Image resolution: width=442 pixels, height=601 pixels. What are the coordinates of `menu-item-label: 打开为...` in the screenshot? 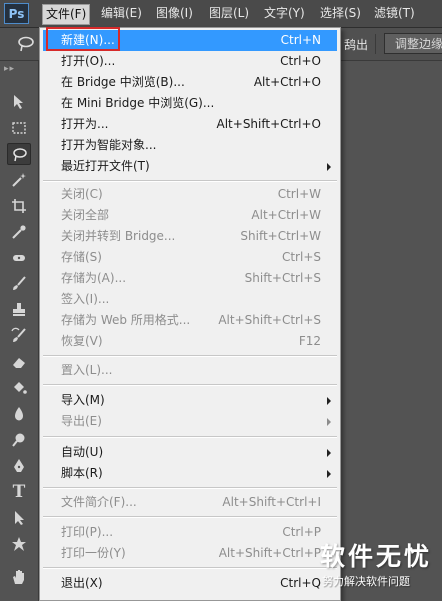 It's located at (85, 124).